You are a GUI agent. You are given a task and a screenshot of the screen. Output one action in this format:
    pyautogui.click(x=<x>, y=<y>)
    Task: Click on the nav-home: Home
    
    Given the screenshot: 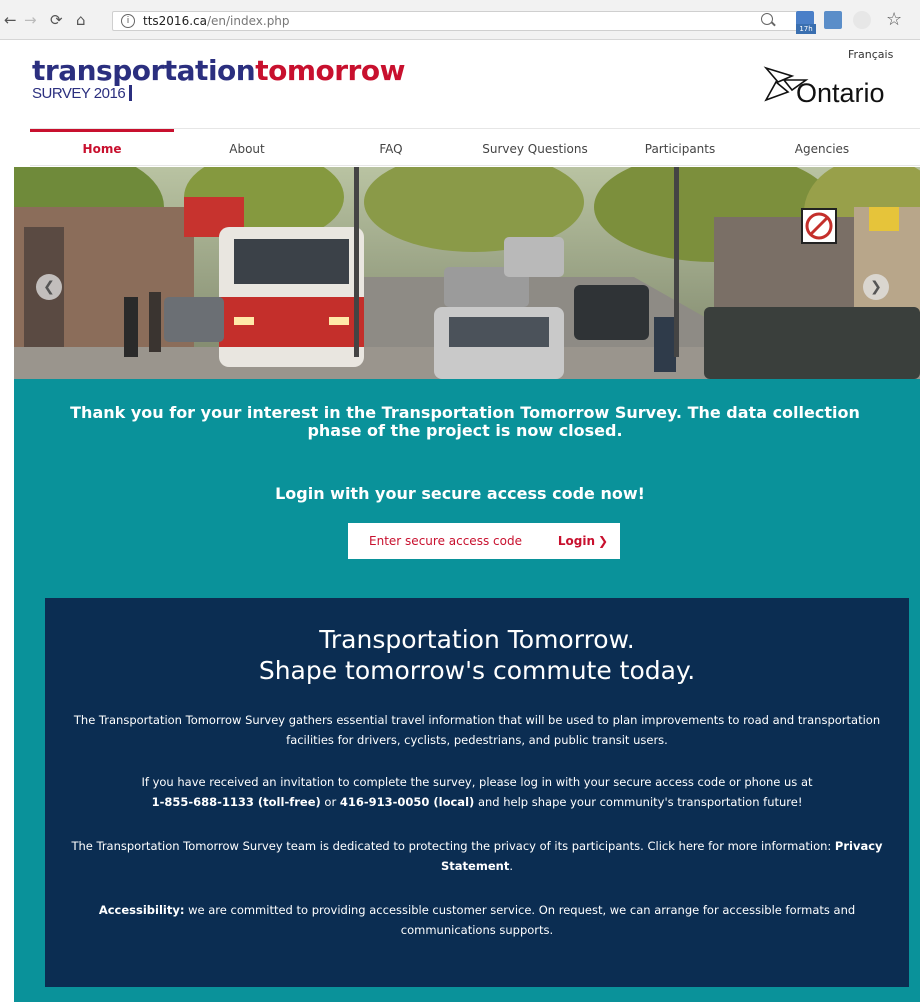 What is the action you would take?
    pyautogui.click(x=102, y=147)
    